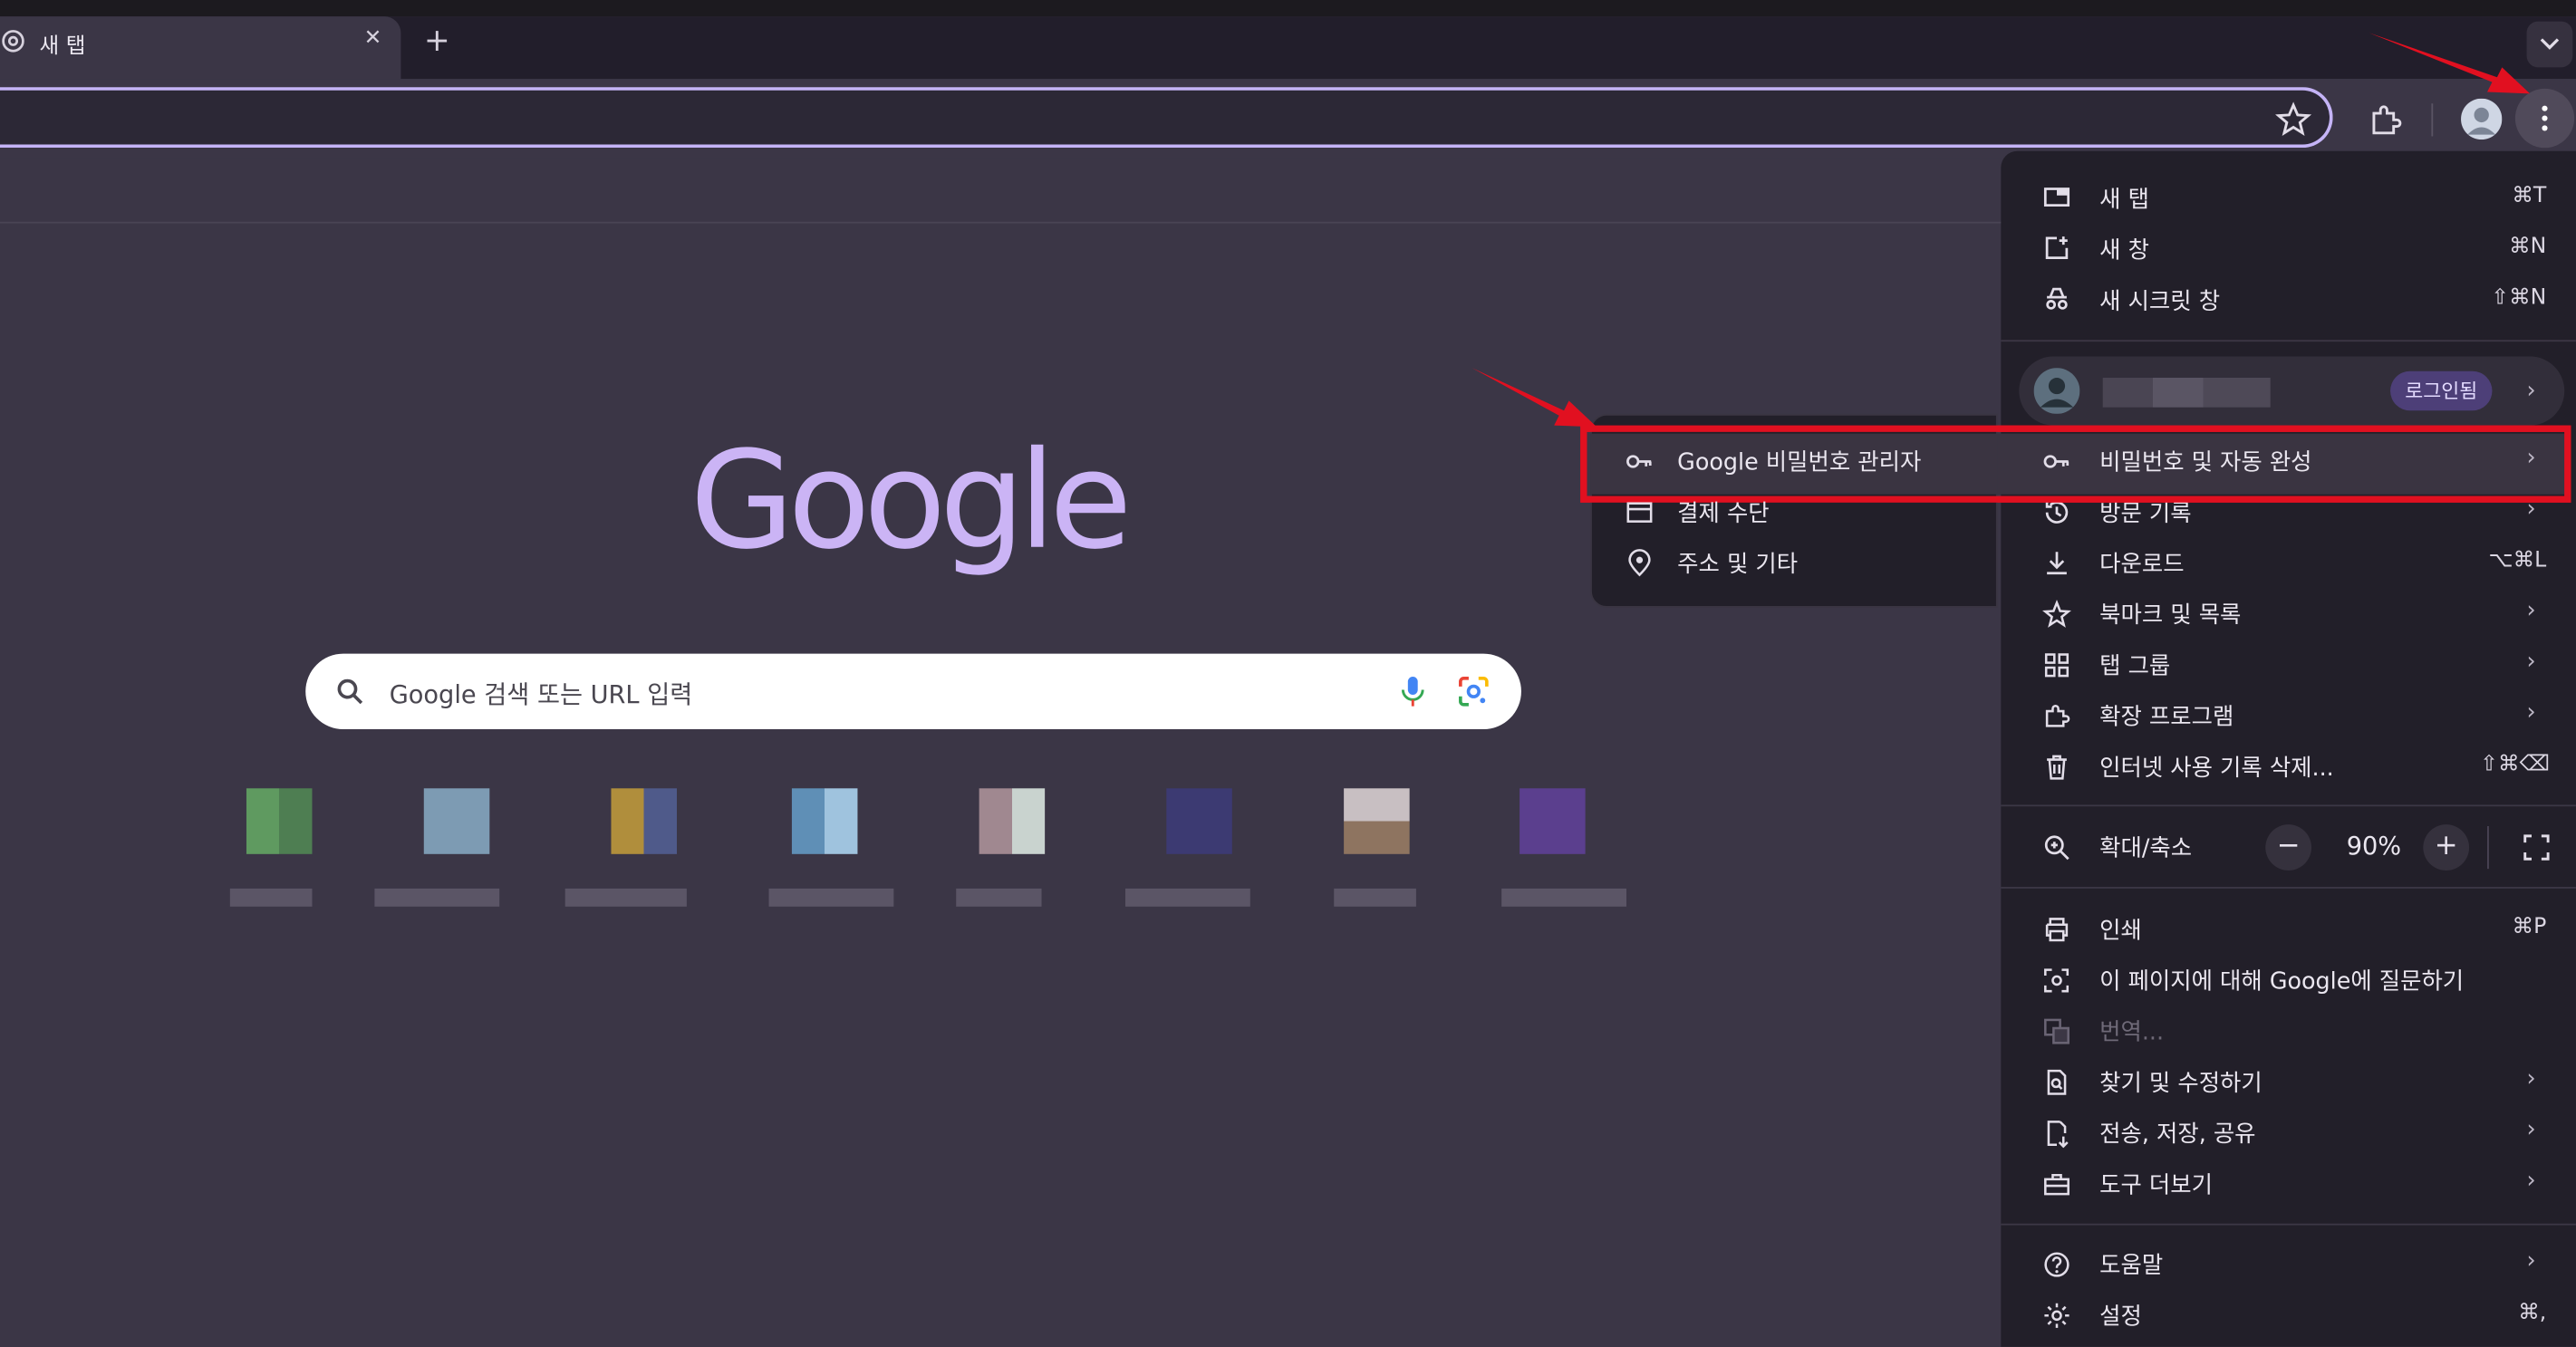  What do you see at coordinates (2057, 248) in the screenshot?
I see `new-window-icon` at bounding box center [2057, 248].